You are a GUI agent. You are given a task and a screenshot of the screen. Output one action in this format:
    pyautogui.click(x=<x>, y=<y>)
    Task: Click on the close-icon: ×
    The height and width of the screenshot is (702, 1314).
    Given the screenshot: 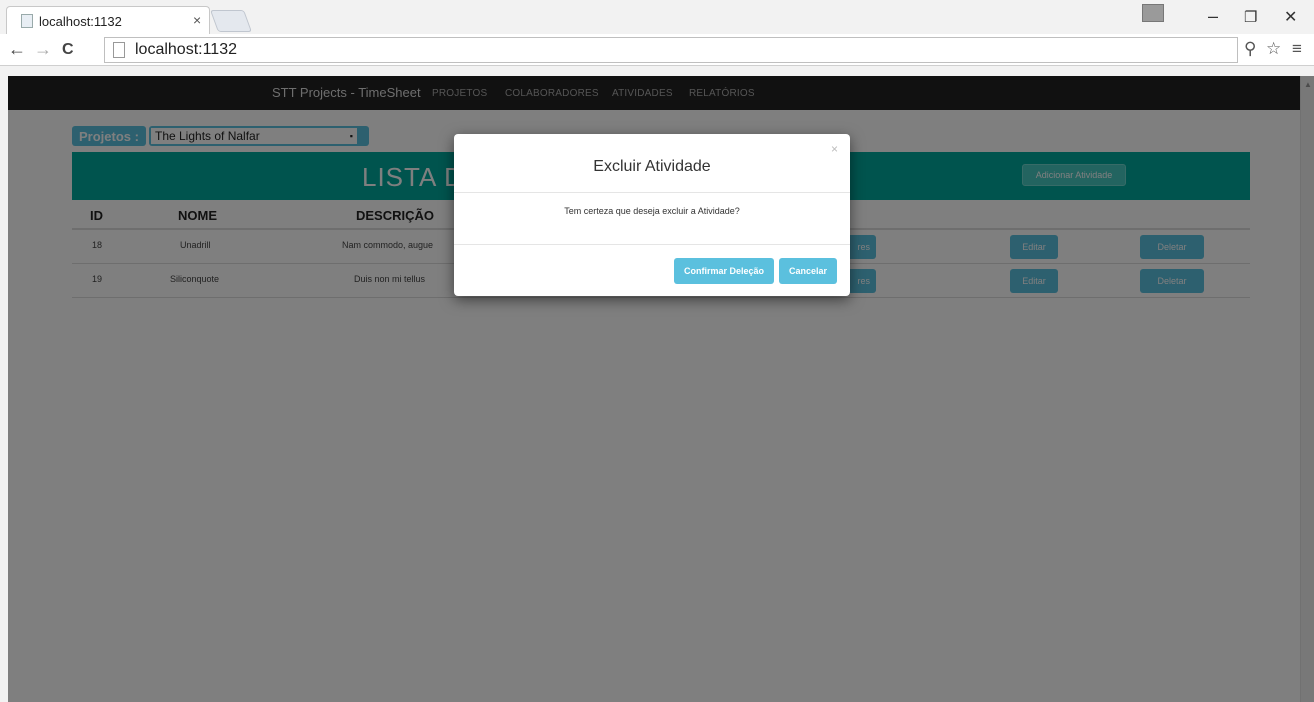 What is the action you would take?
    pyautogui.click(x=834, y=149)
    